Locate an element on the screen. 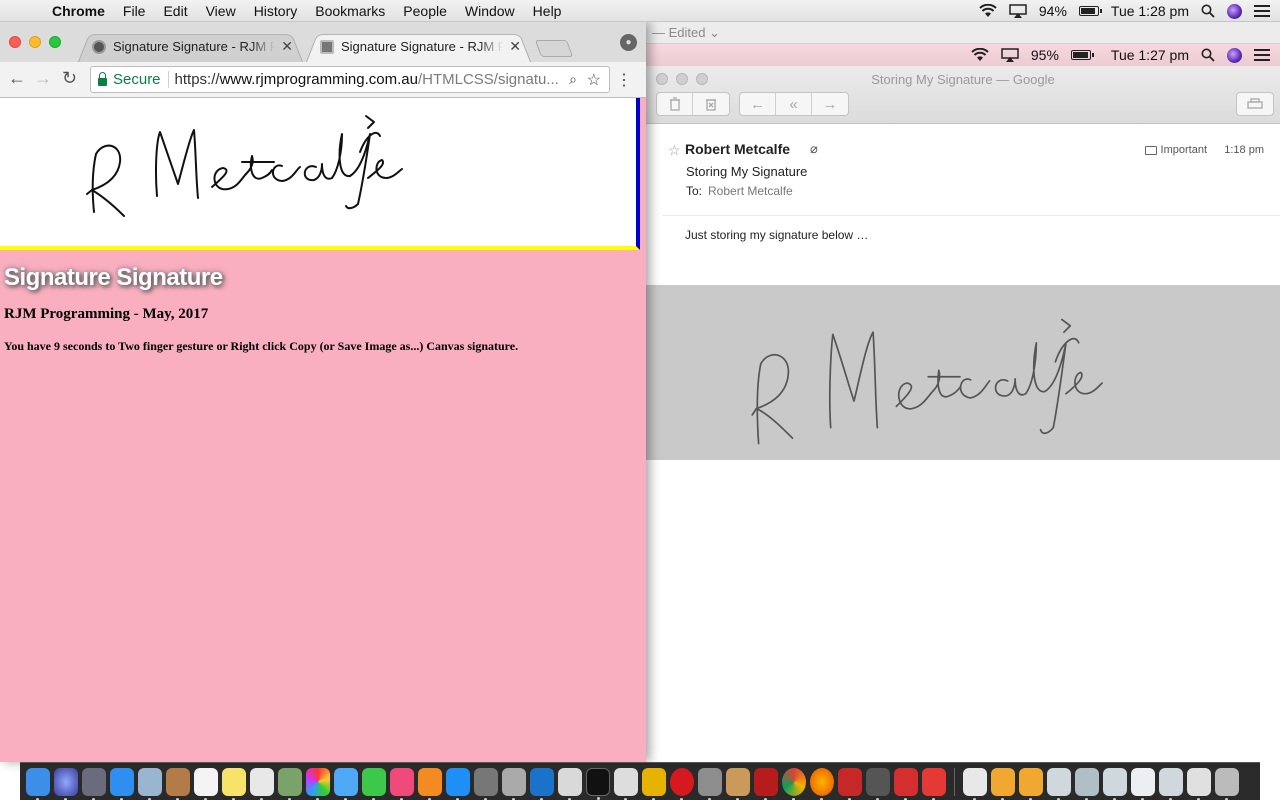  zoom-window-button is located at coordinates (55, 42).